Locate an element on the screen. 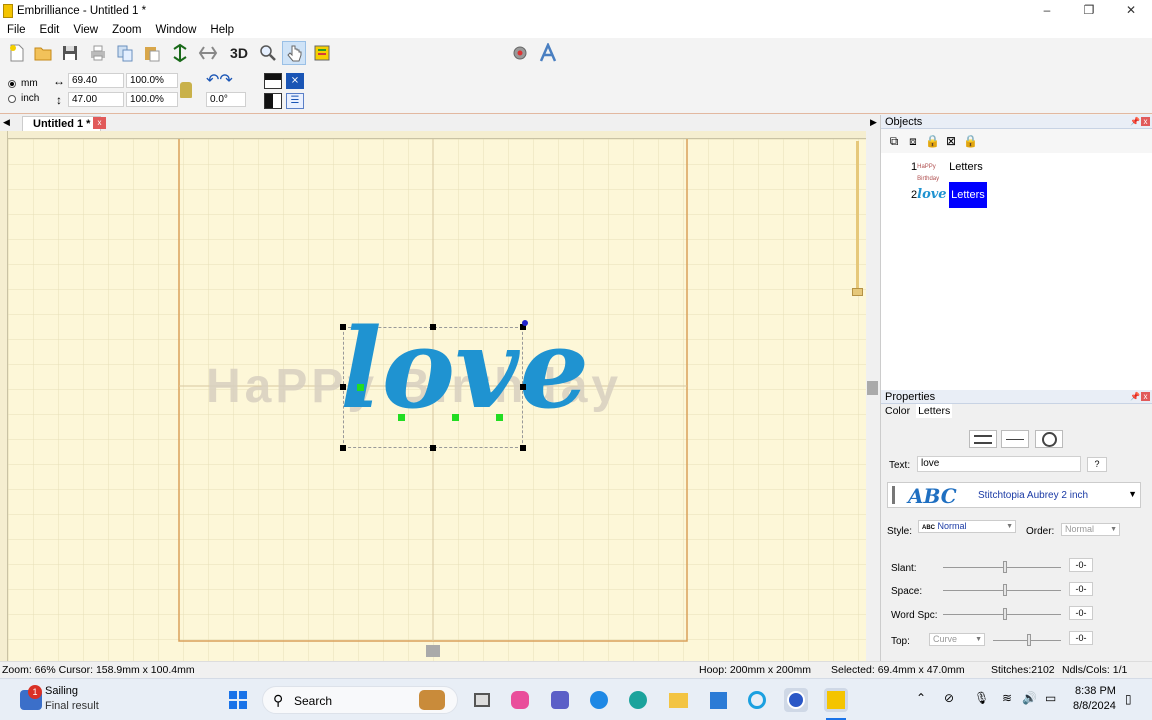  height-percent-input: 100.0% is located at coordinates (152, 99).